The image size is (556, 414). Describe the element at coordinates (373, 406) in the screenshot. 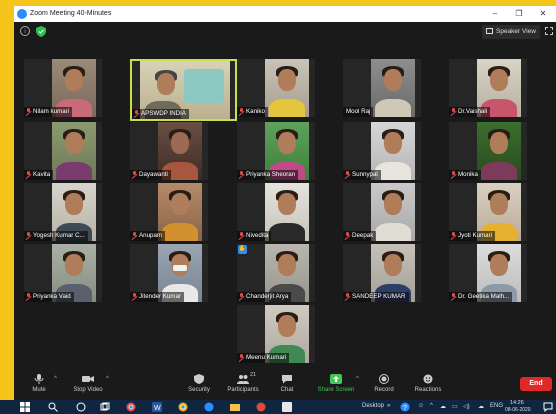

I see `desktop-toolbar-label: Desktop` at that location.